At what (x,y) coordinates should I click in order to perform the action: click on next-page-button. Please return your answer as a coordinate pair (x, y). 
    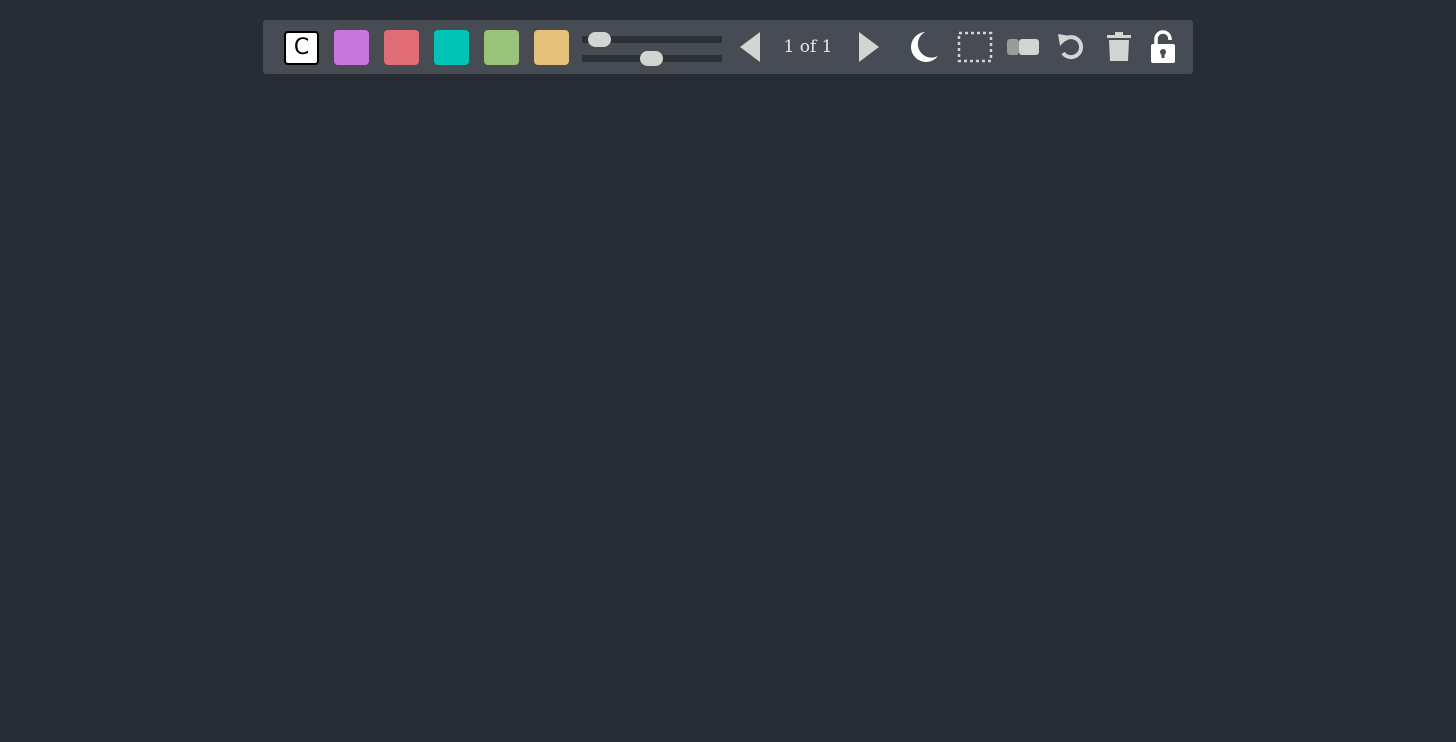
    Looking at the image, I should click on (869, 47).